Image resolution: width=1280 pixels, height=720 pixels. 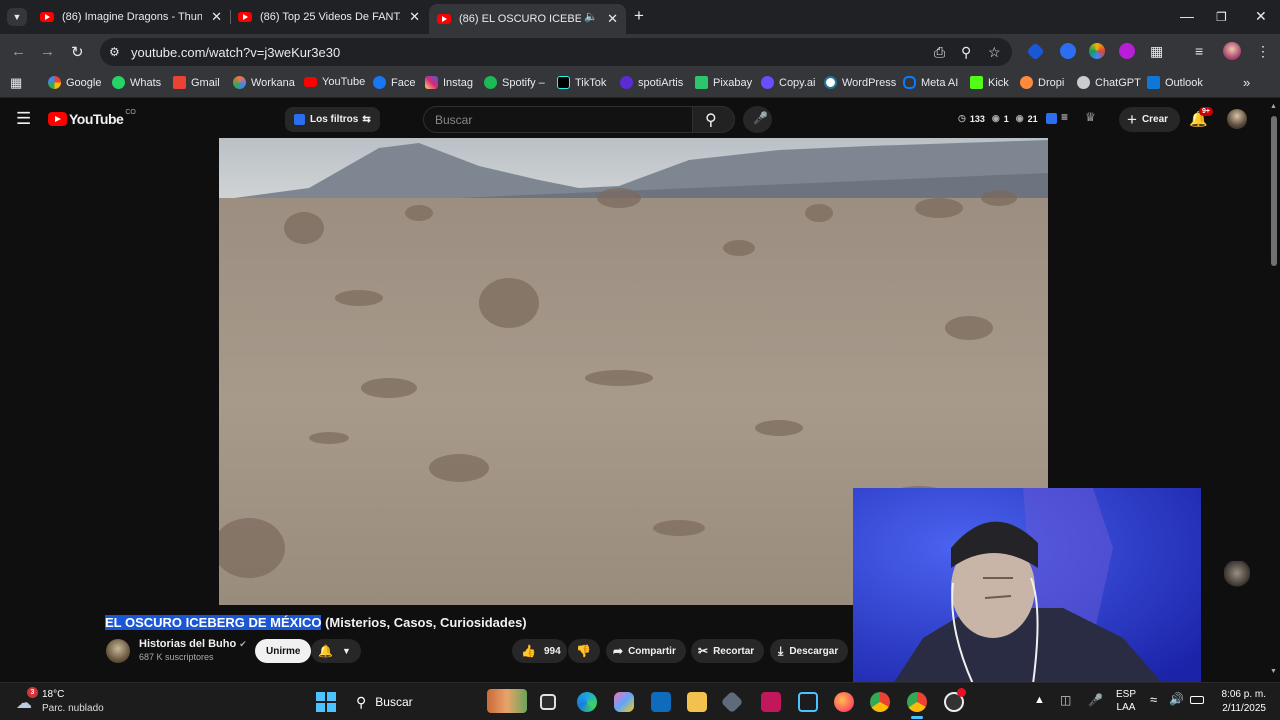 I want to click on bookmark-workana: Workana, so click(x=264, y=82).